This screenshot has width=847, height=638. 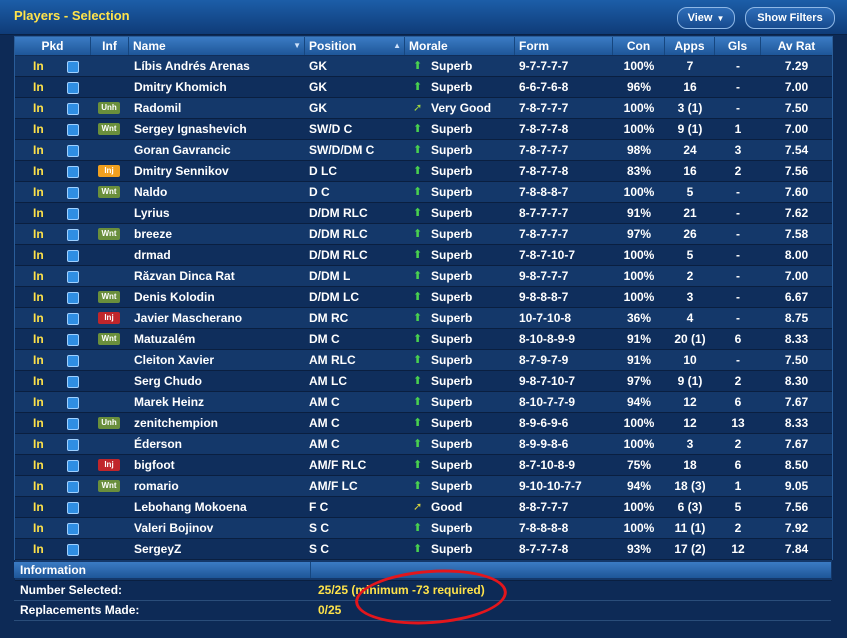 I want to click on player-name: romario, so click(x=156, y=486).